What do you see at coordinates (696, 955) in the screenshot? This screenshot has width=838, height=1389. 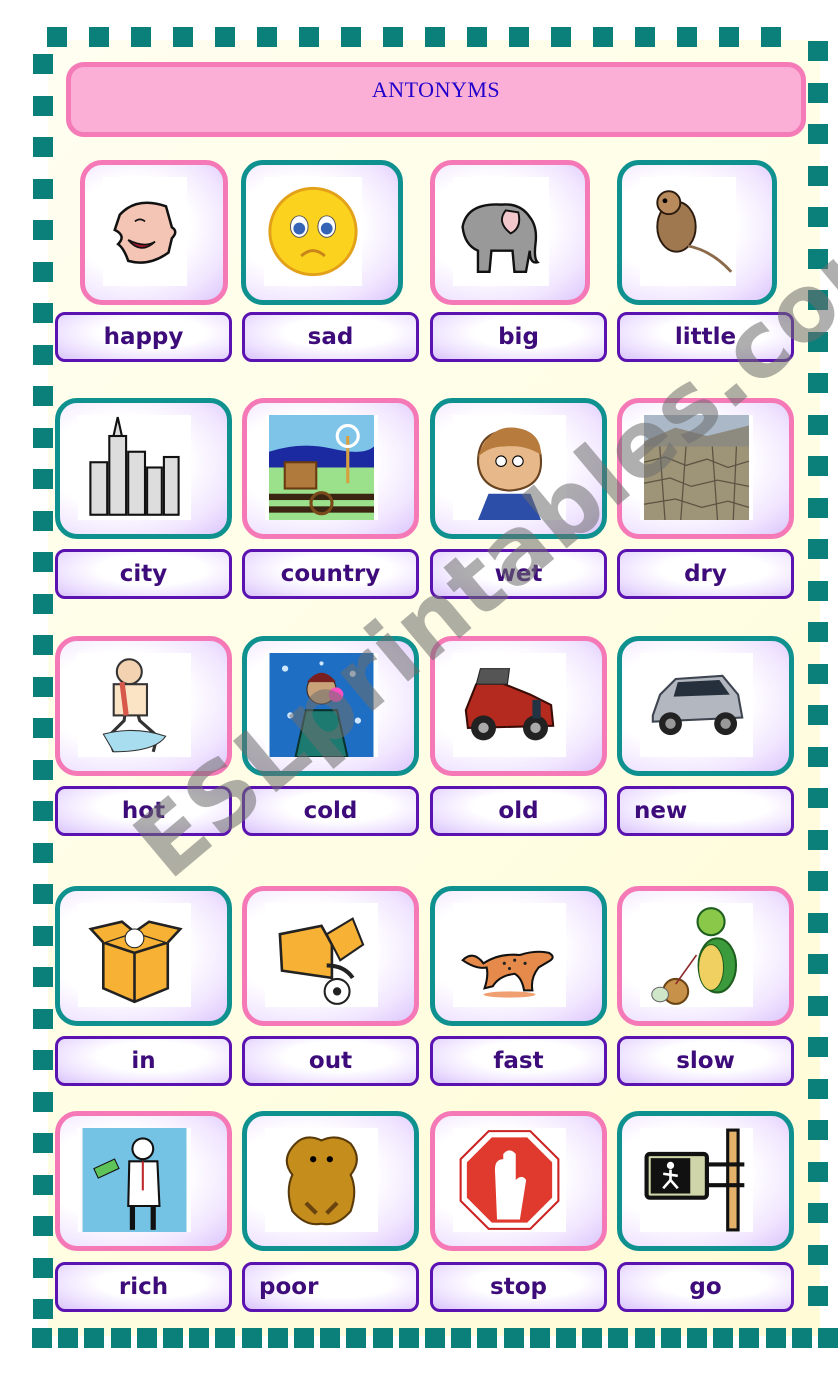 I see `turtle-snail-icon` at bounding box center [696, 955].